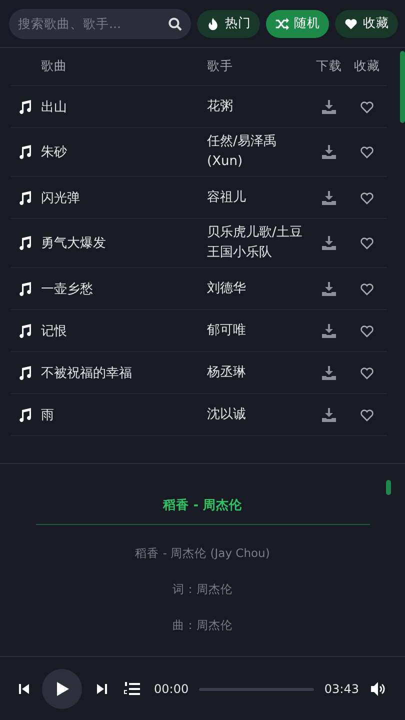 This screenshot has height=720, width=405. I want to click on lyric-line: 稻香 - 周杰伦 (Jay Chou), so click(202, 553).